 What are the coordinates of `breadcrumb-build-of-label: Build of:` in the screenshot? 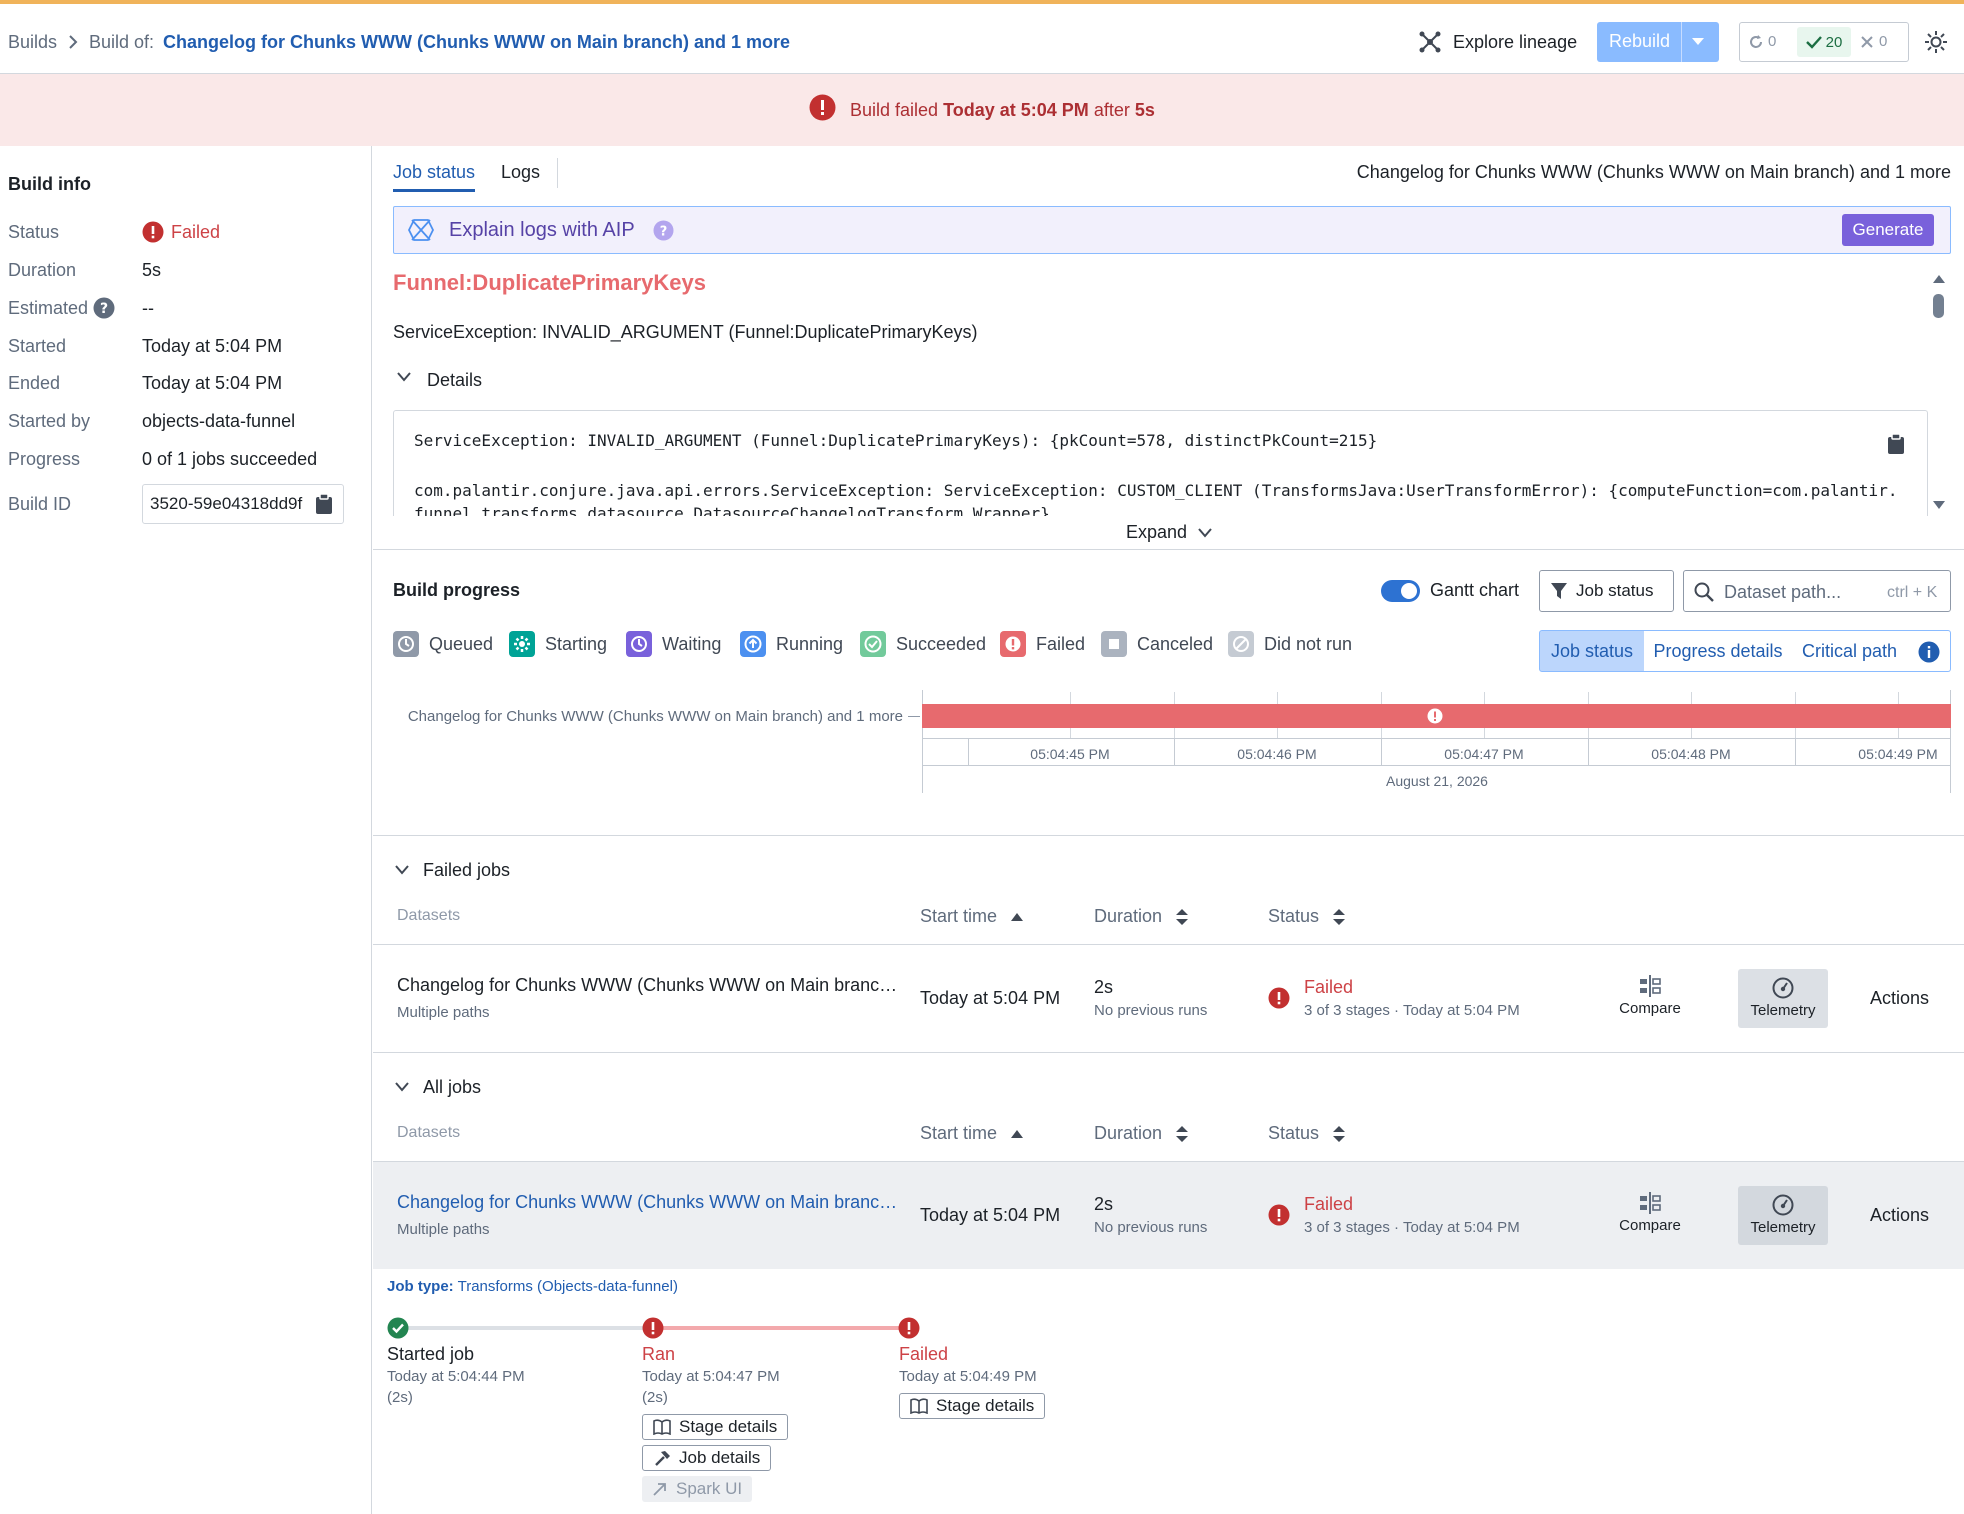 It's located at (122, 42).